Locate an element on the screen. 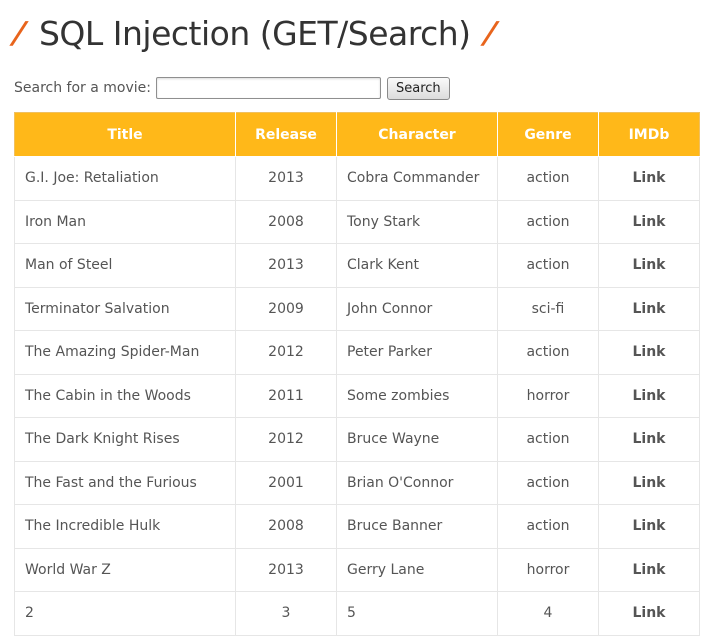  cell-title: The Fast and the Furious is located at coordinates (125, 482).